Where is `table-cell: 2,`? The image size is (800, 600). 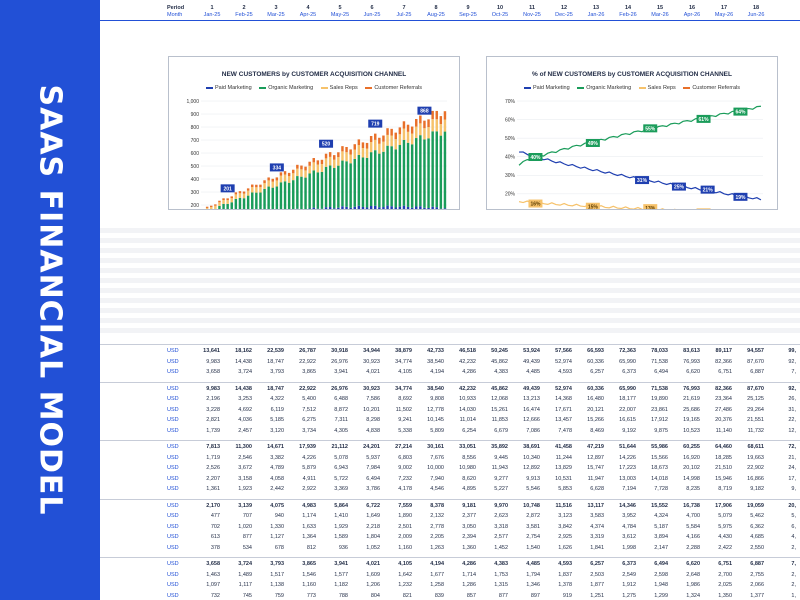
table-cell: 2, is located at coordinates (793, 547).